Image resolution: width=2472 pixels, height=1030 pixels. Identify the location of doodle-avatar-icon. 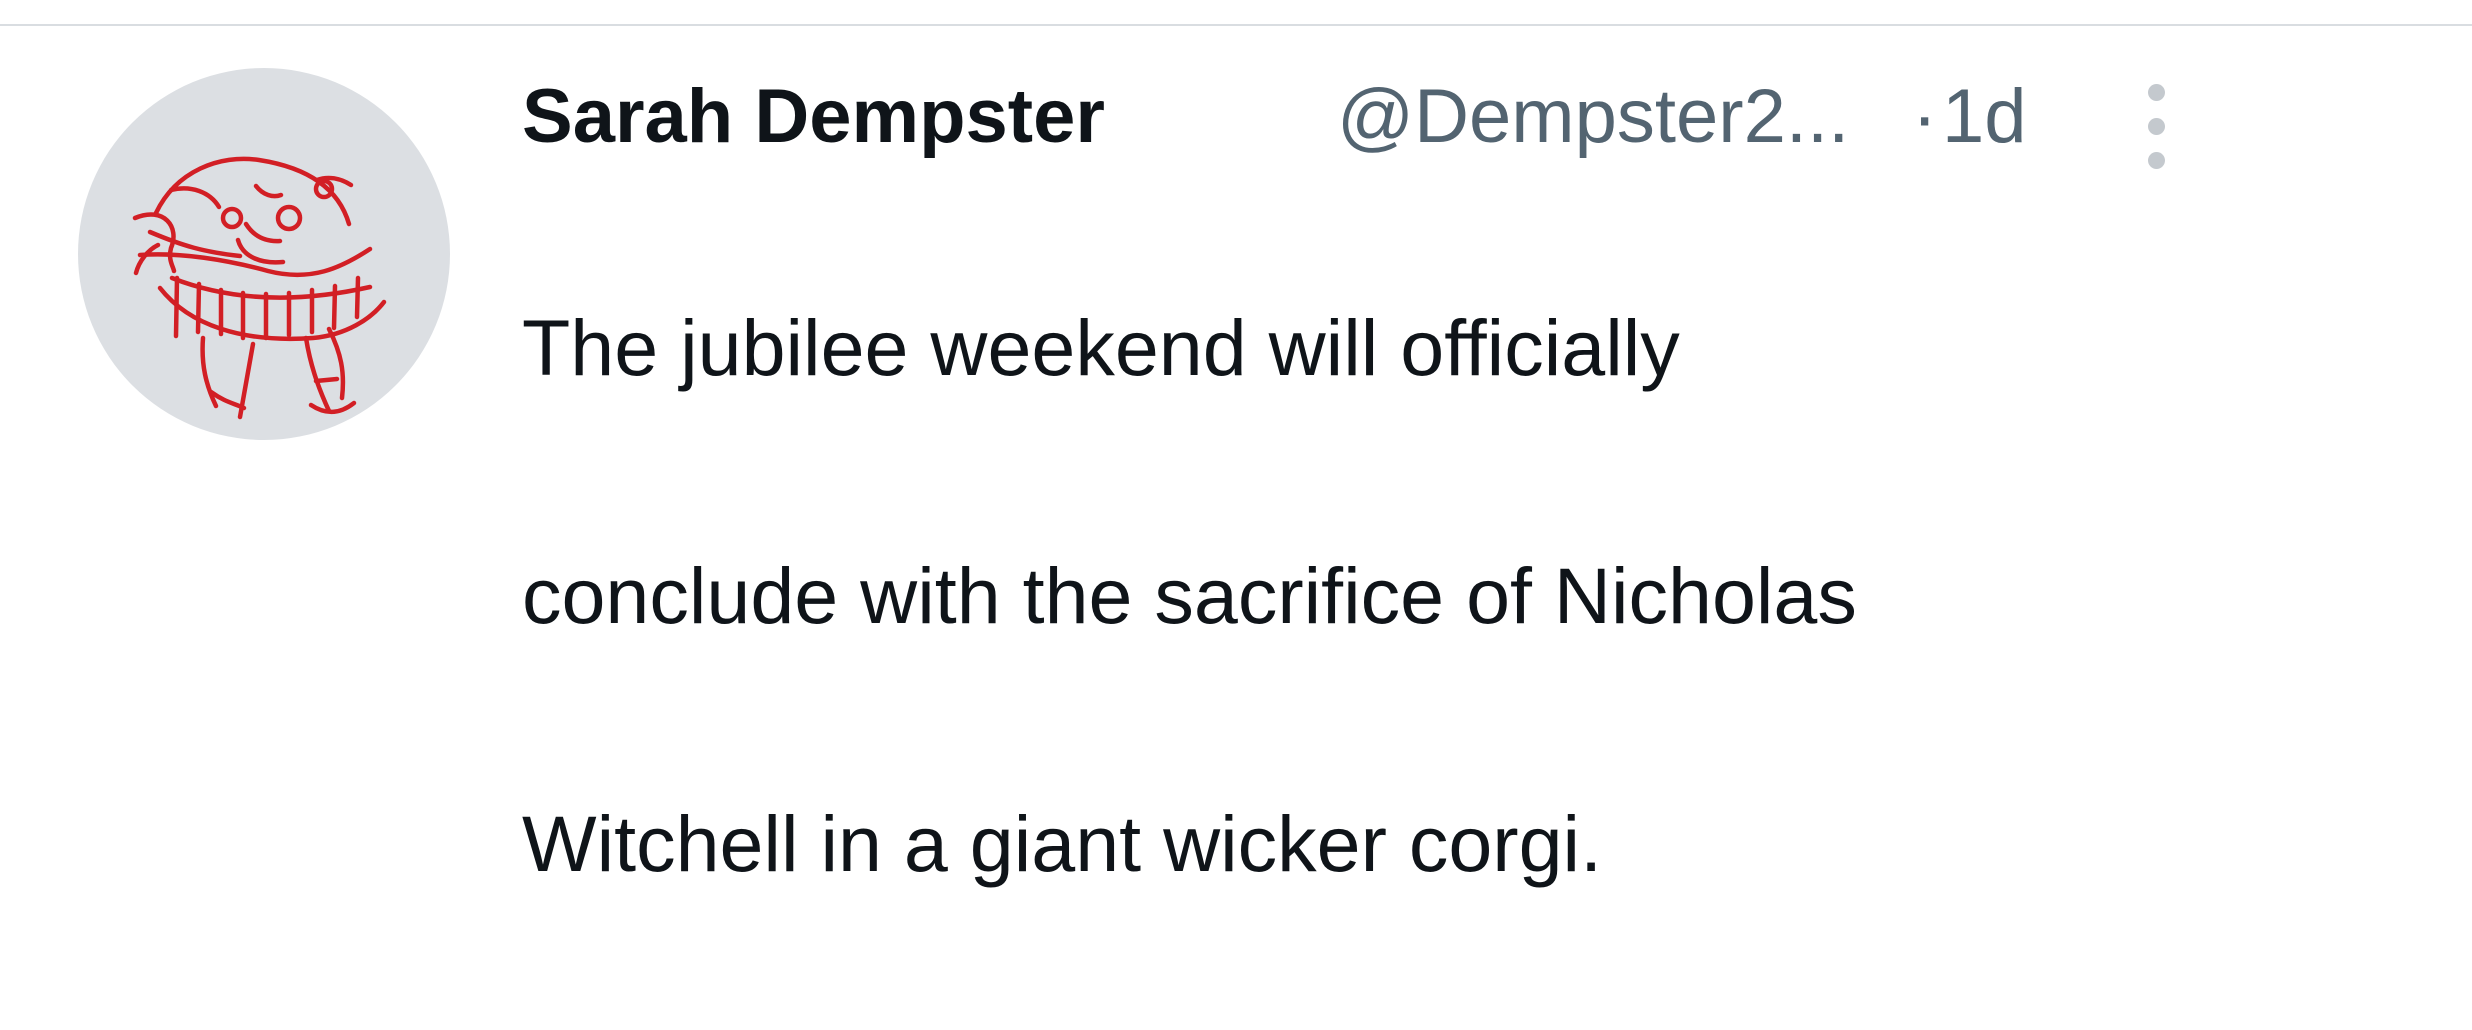
(259, 288).